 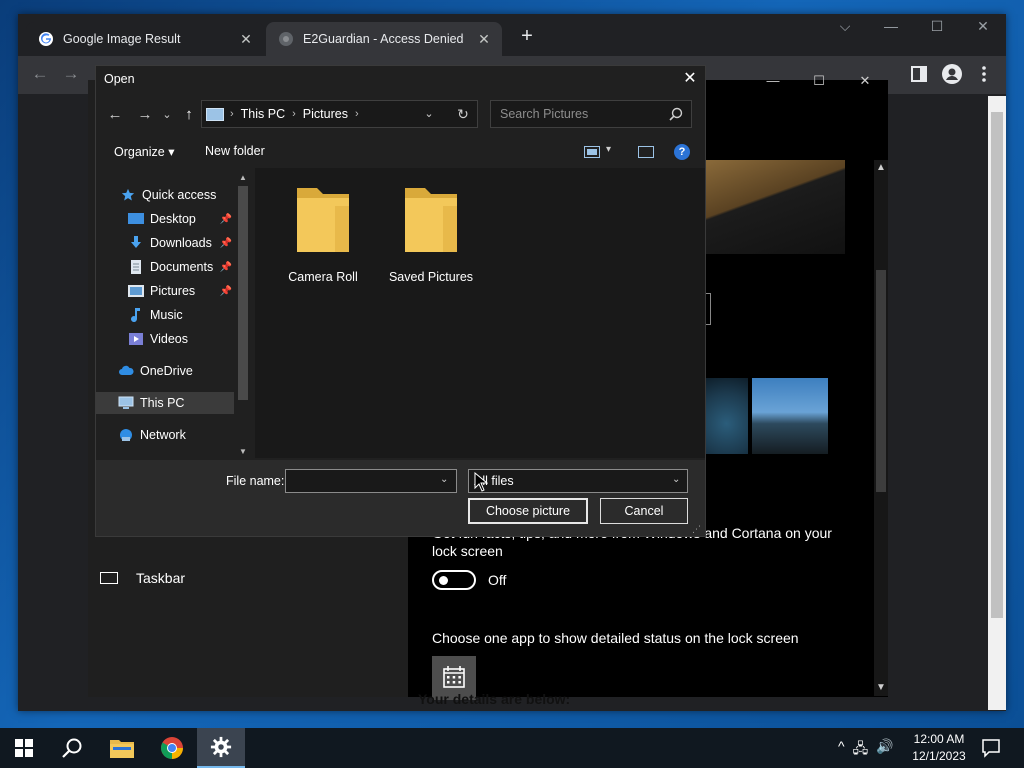 I want to click on browser-maximize-icon: ☐, so click(x=937, y=26).